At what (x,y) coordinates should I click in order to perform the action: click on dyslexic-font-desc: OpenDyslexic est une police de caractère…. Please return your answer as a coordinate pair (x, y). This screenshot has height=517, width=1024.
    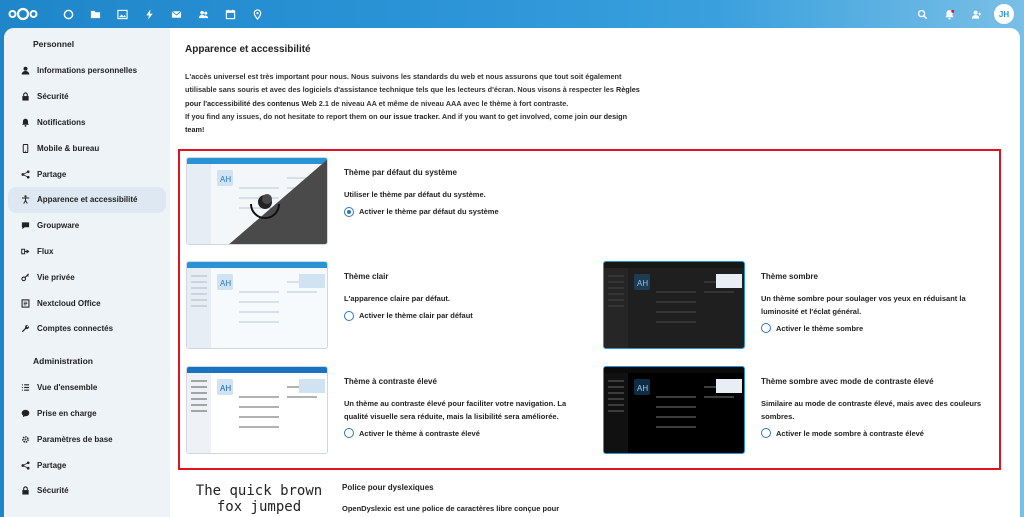
    Looking at the image, I should click on (451, 508).